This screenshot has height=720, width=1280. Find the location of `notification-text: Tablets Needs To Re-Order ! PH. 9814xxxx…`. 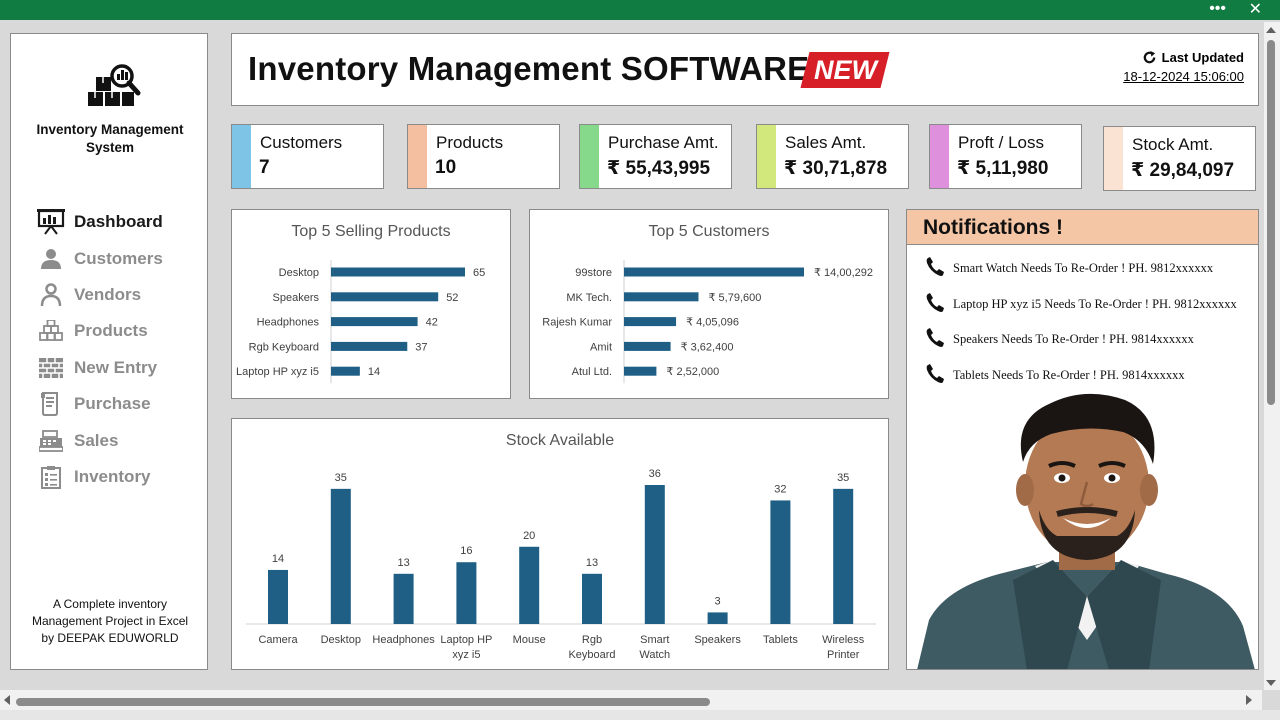

notification-text: Tablets Needs To Re-Order ! PH. 9814xxxx… is located at coordinates (1069, 374).